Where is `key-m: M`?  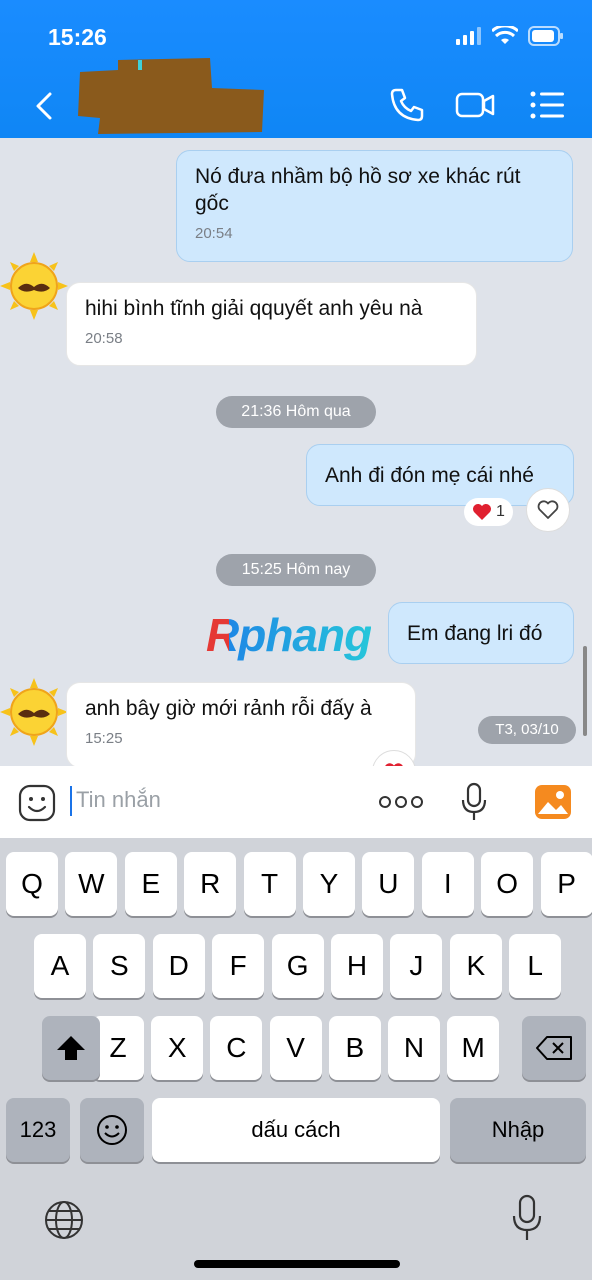
key-m: M is located at coordinates (473, 1048).